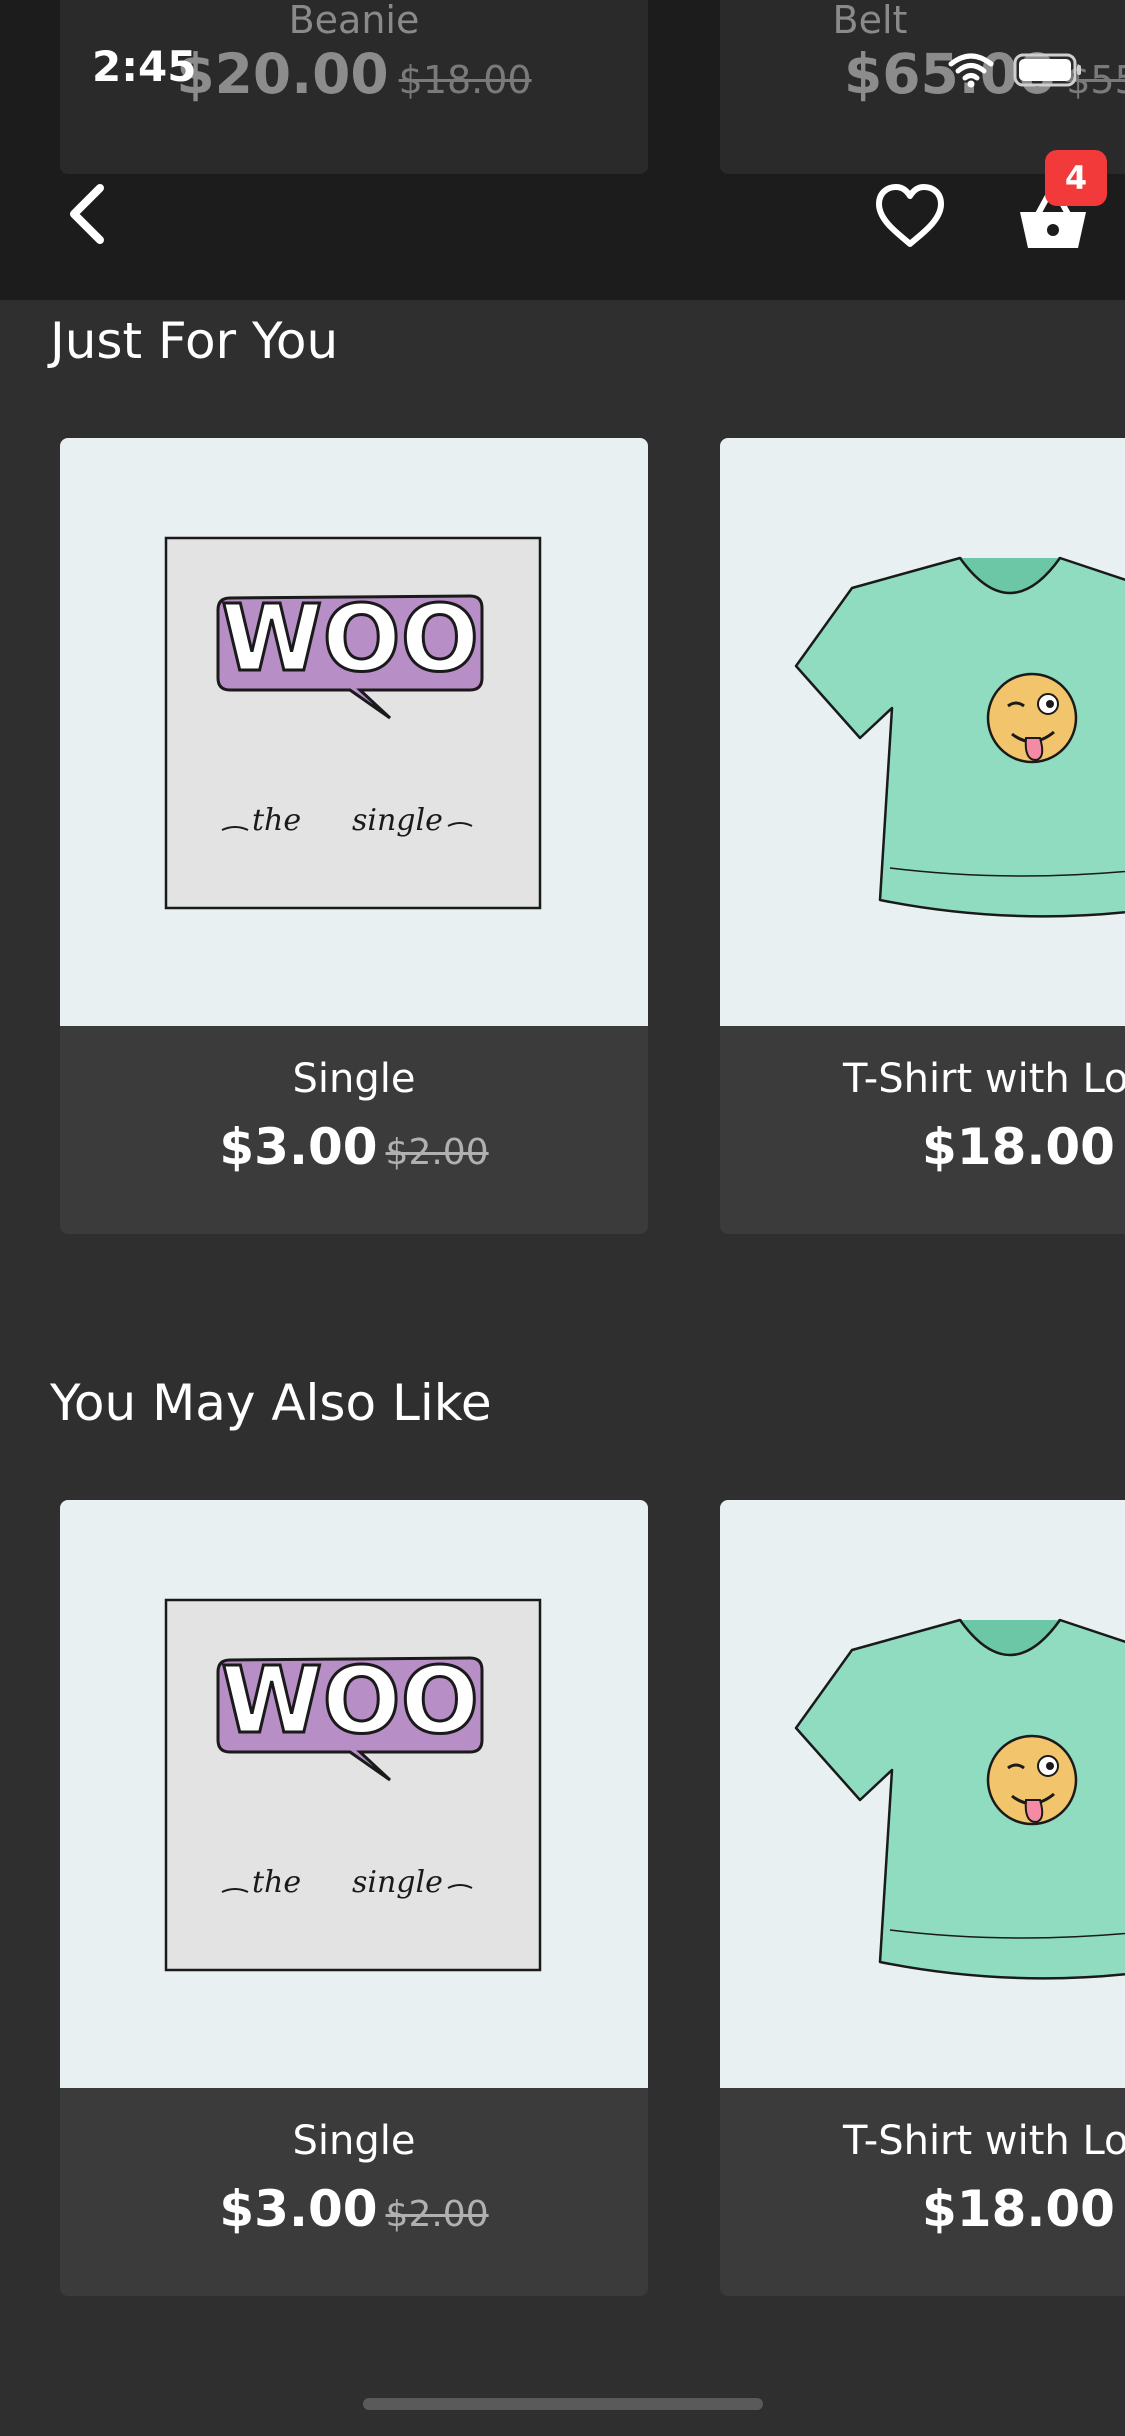 This screenshot has height=2436, width=1125. Describe the element at coordinates (971, 72) in the screenshot. I see `wifi-icon` at that location.